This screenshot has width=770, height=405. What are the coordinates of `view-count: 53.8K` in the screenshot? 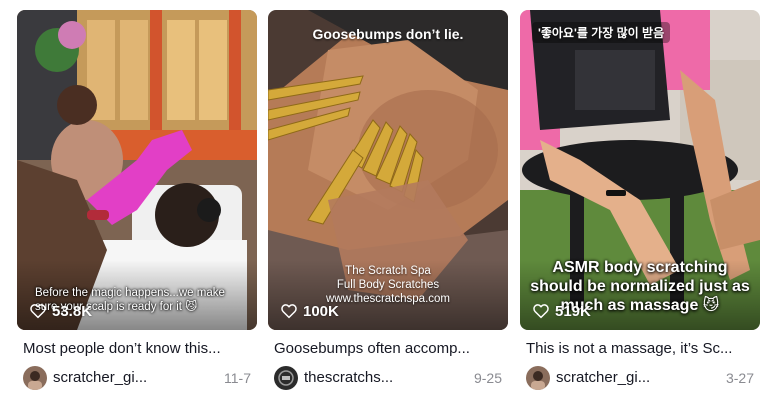 It's located at (60, 311).